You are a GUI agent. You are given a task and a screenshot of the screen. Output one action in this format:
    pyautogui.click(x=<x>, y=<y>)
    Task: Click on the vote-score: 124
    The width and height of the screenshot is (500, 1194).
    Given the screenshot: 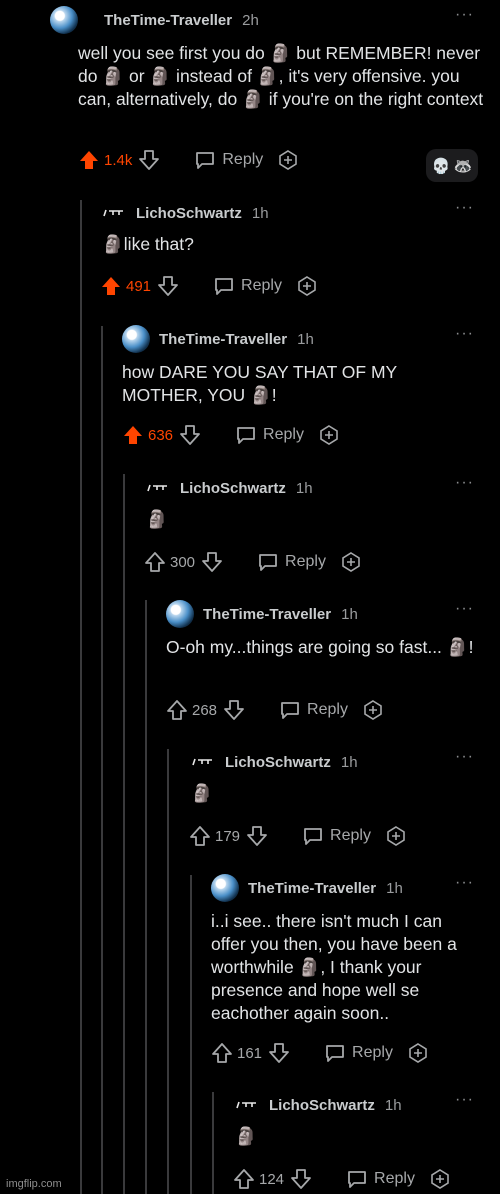 What is the action you would take?
    pyautogui.click(x=272, y=1179)
    